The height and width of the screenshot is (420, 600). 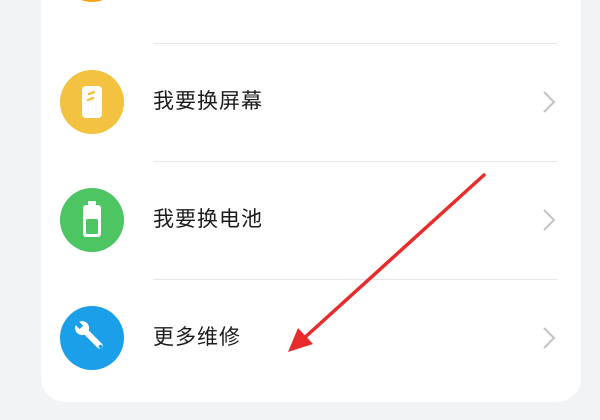 What do you see at coordinates (208, 219) in the screenshot?
I see `menu-item-label: 我要换电池` at bounding box center [208, 219].